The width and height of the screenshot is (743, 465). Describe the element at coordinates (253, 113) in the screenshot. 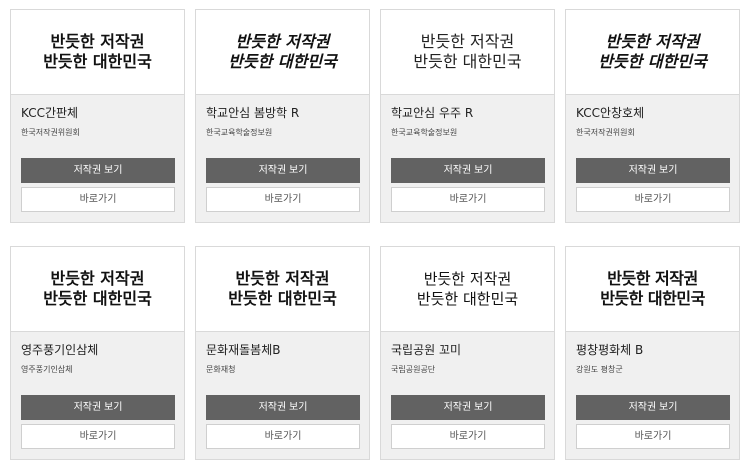

I see `font-name: 학교안심 봄방학 R` at that location.